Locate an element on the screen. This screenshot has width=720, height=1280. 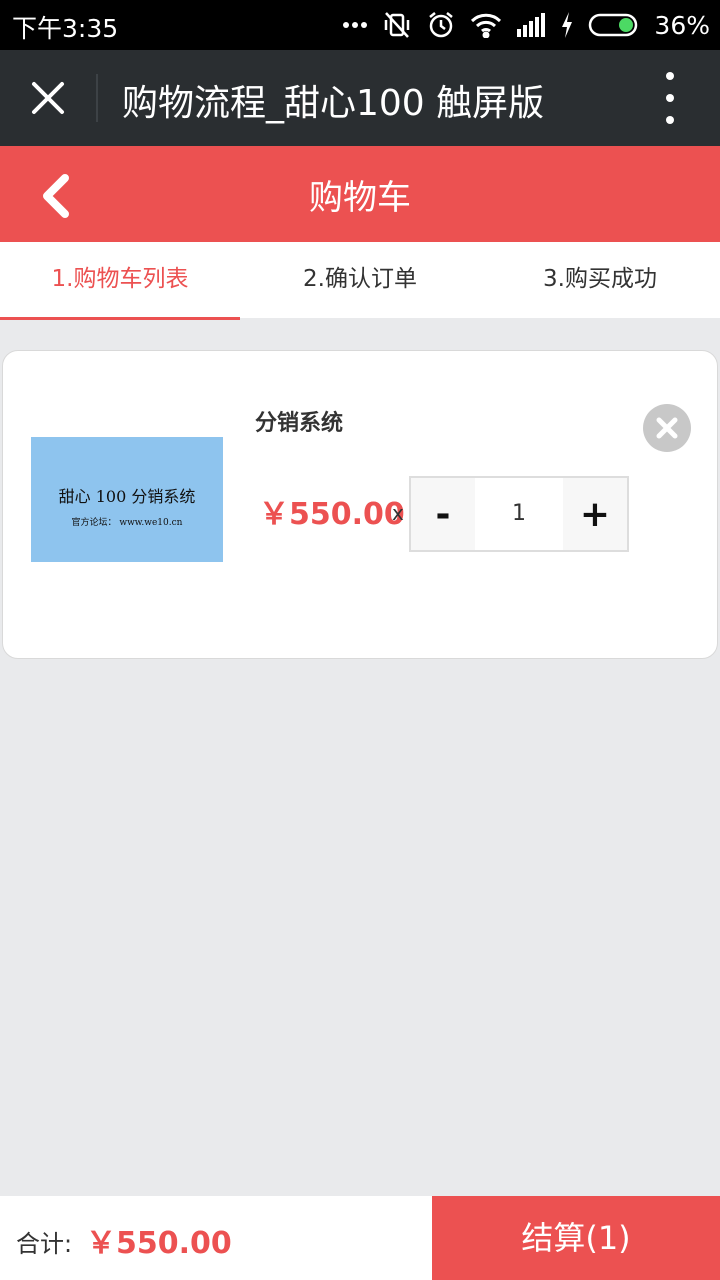
quantity-stepper: - 1 + is located at coordinates (519, 514).